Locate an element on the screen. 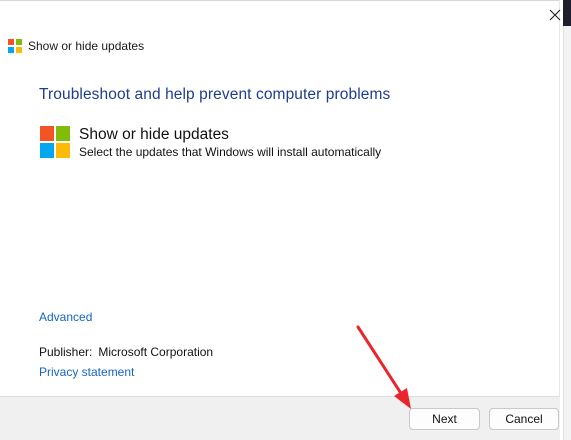 The width and height of the screenshot is (571, 440). window-title-bar: Show or hide updates is located at coordinates (76, 46).